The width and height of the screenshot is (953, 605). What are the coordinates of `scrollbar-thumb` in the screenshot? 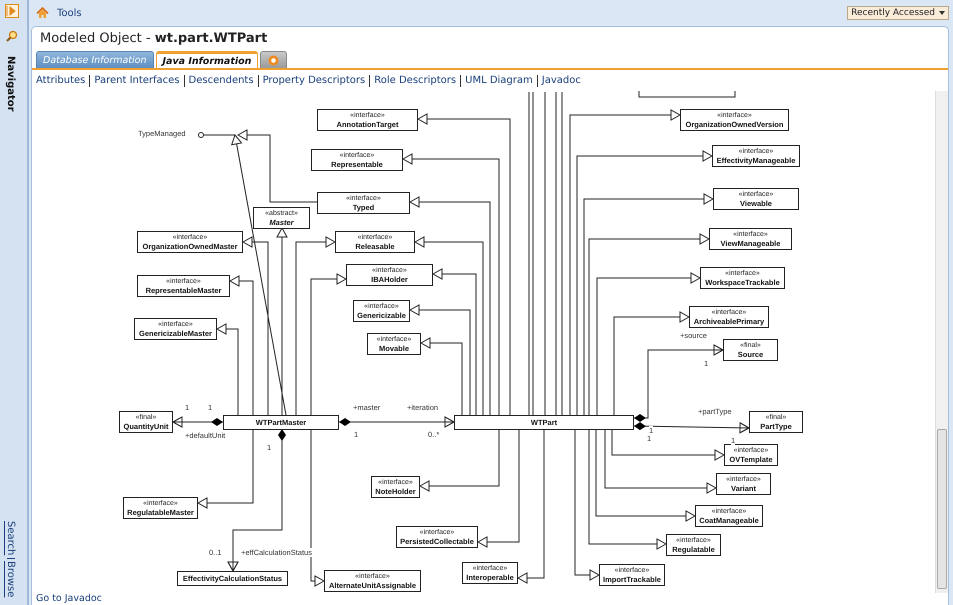 It's located at (942, 509).